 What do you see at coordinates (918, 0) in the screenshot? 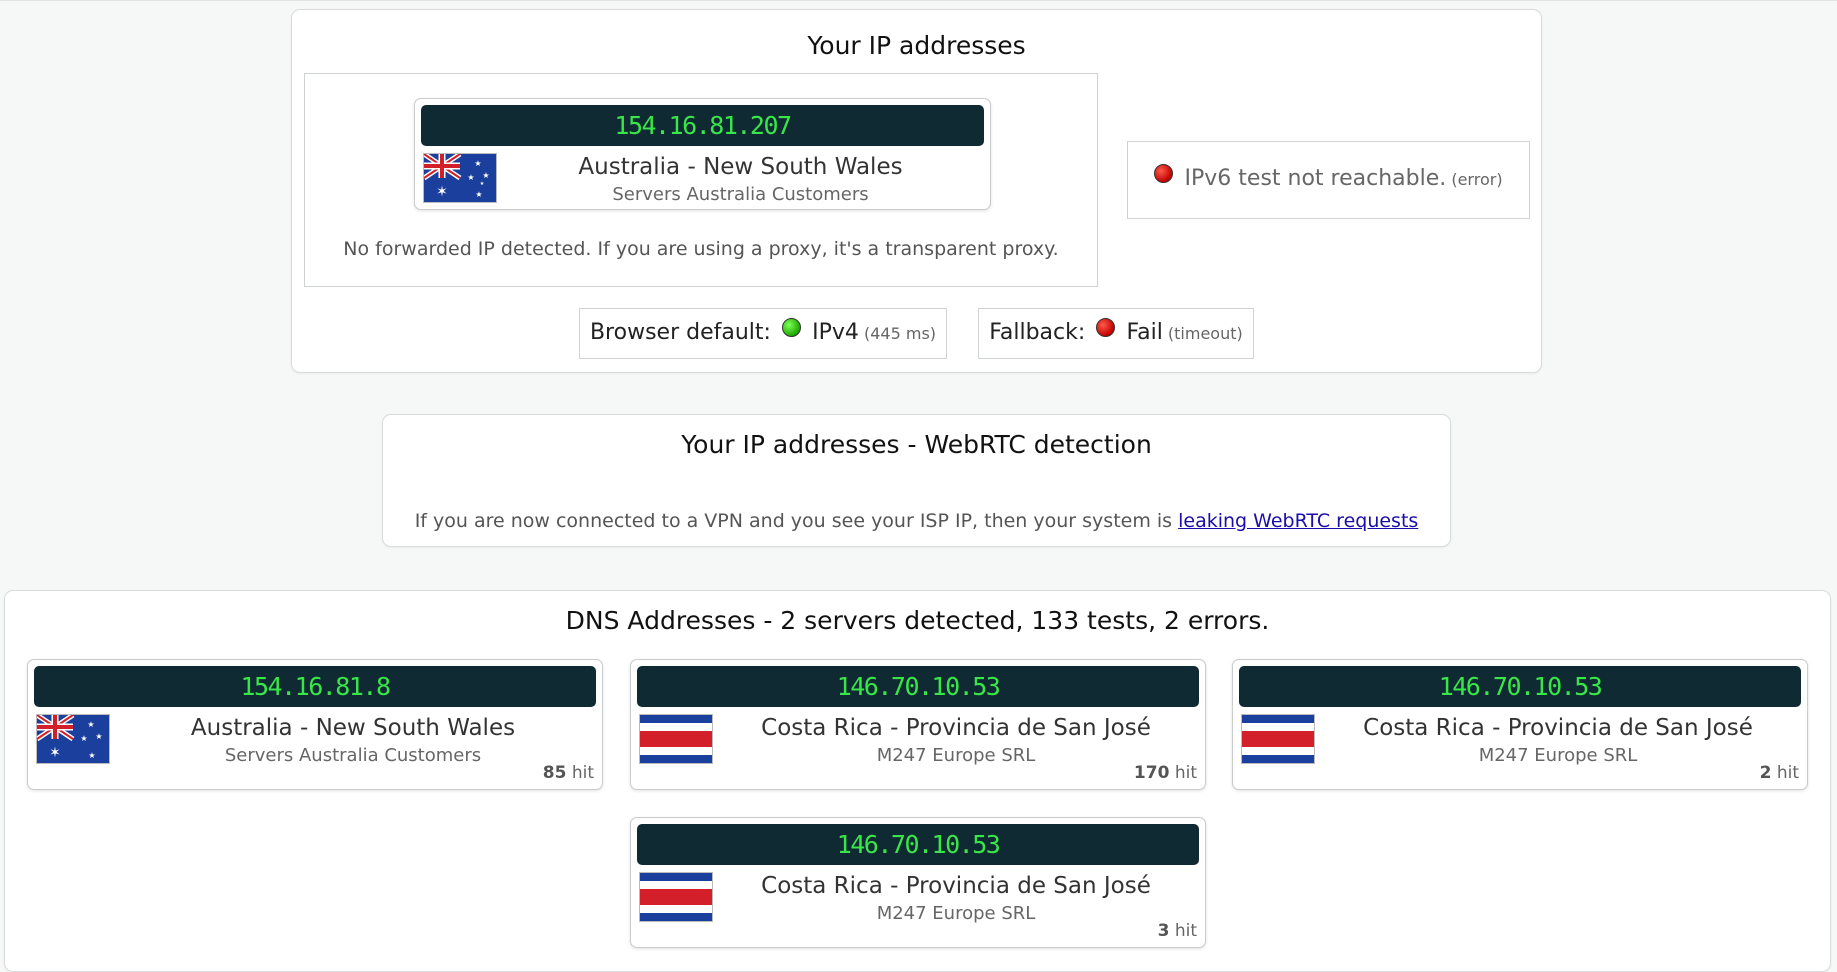
I see `top-divider` at bounding box center [918, 0].